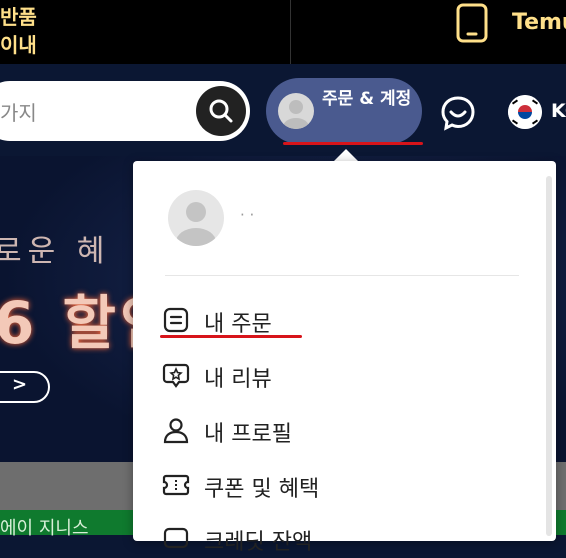 The width and height of the screenshot is (566, 558). Describe the element at coordinates (196, 218) in the screenshot. I see `profile-avatar` at that location.